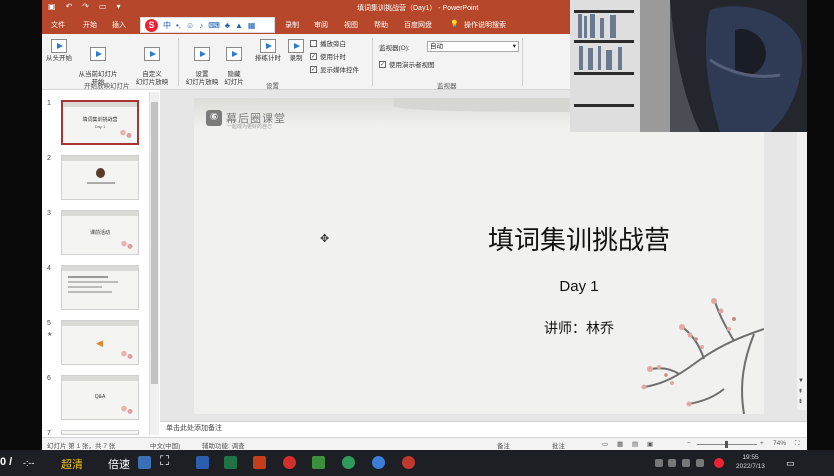 This screenshot has width=834, height=476. What do you see at coordinates (378, 462) in the screenshot?
I see `browser-icon` at bounding box center [378, 462].